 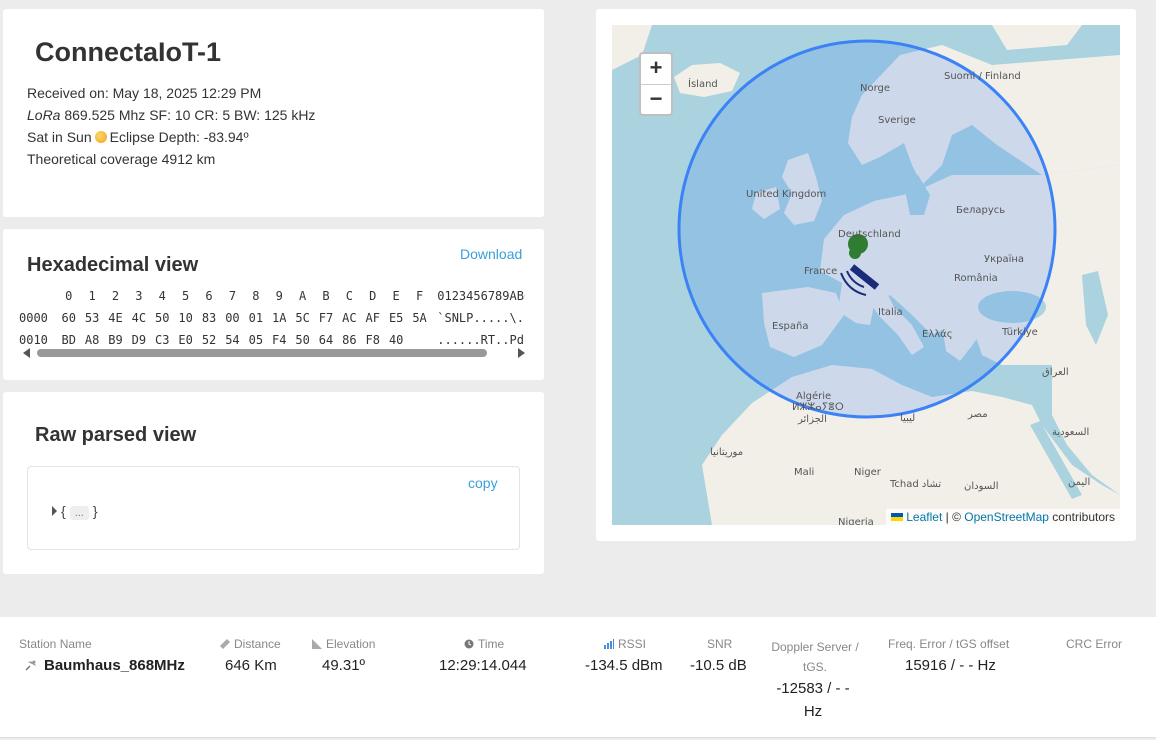 What do you see at coordinates (232, 296) in the screenshot?
I see `hex-col-header: 7` at bounding box center [232, 296].